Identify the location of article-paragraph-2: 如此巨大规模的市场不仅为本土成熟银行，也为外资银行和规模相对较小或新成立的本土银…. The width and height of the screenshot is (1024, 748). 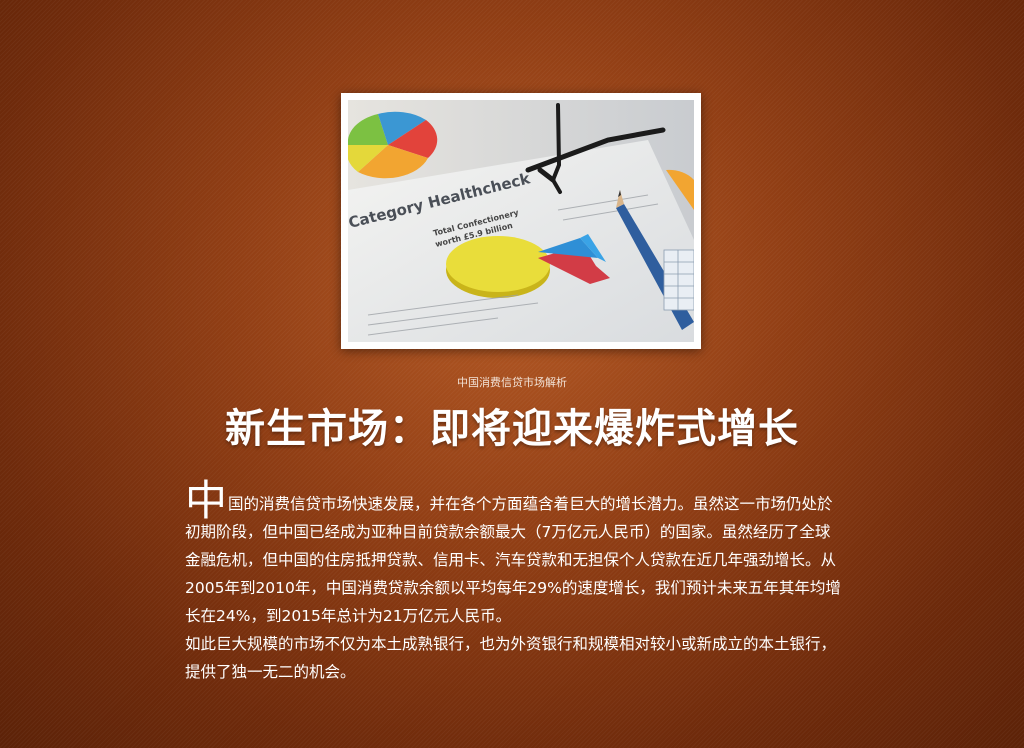
(511, 658).